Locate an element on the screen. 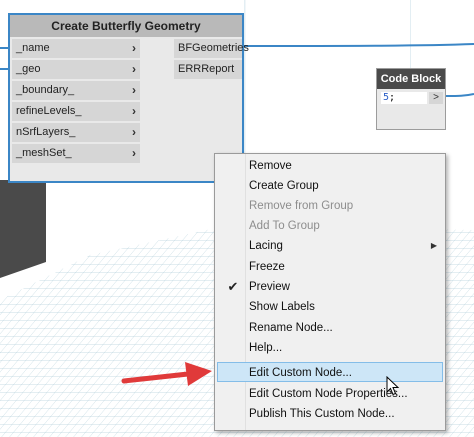 Image resolution: width=474 pixels, height=437 pixels. menu-item-remove-from-group: Remove from Group is located at coordinates (330, 206).